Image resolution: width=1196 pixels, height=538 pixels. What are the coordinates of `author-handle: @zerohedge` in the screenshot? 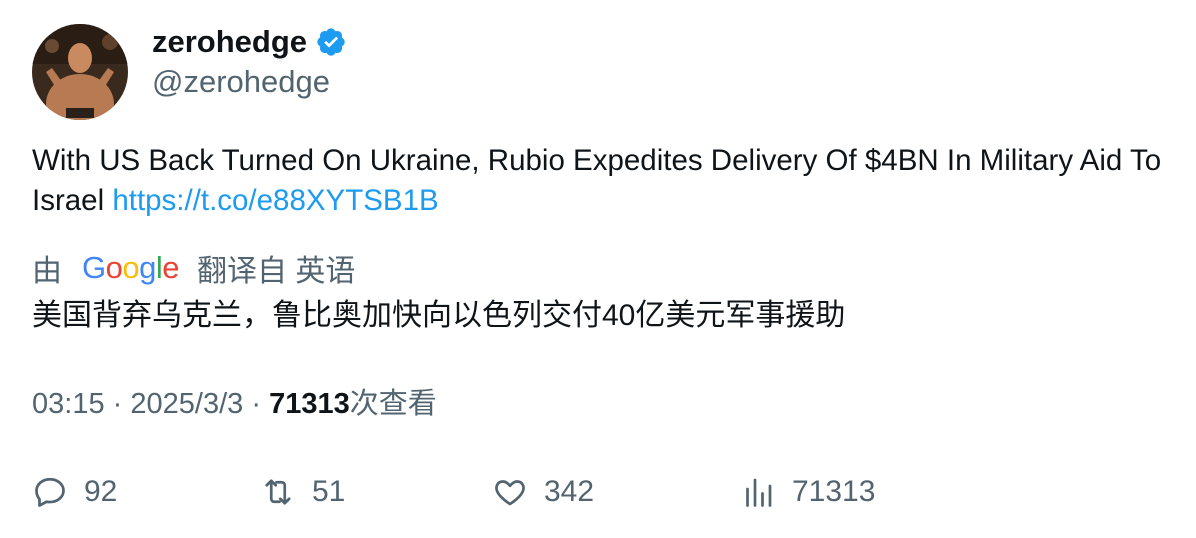 It's located at (241, 82).